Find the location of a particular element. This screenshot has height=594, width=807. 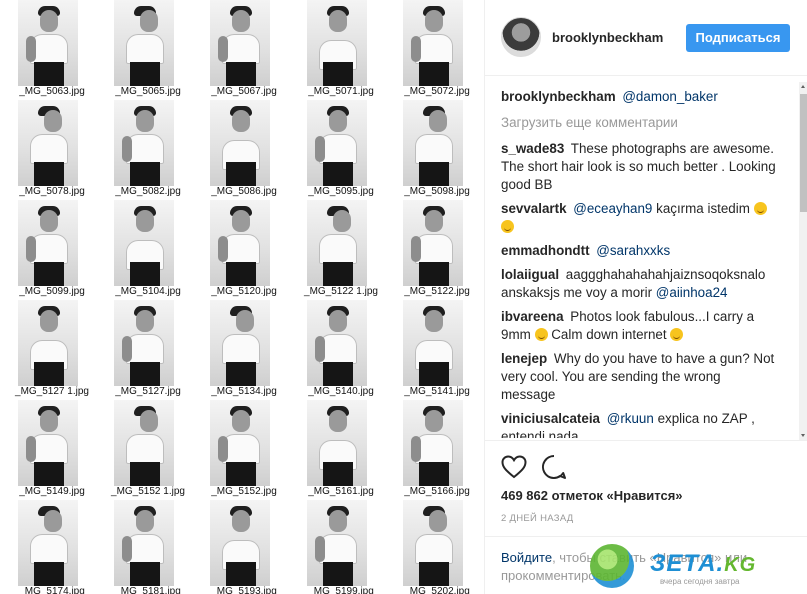

comment-mention: @sarahxxks is located at coordinates (633, 250).